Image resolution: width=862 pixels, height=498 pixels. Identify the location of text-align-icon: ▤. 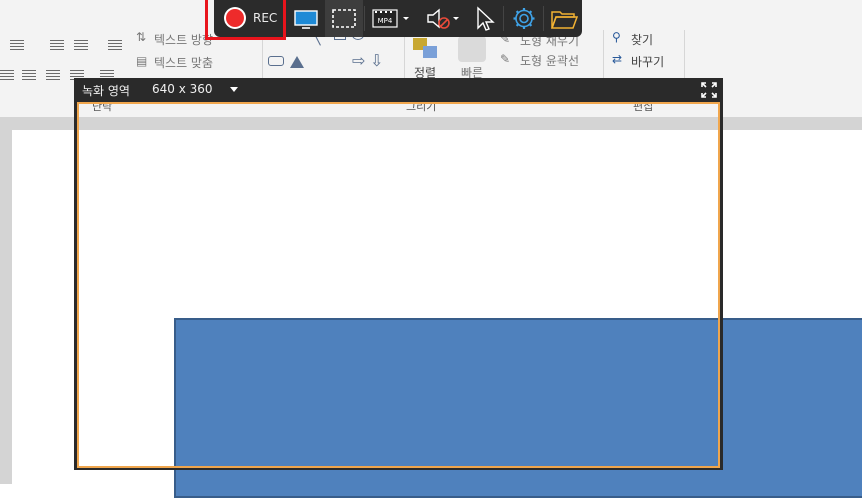
(142, 61).